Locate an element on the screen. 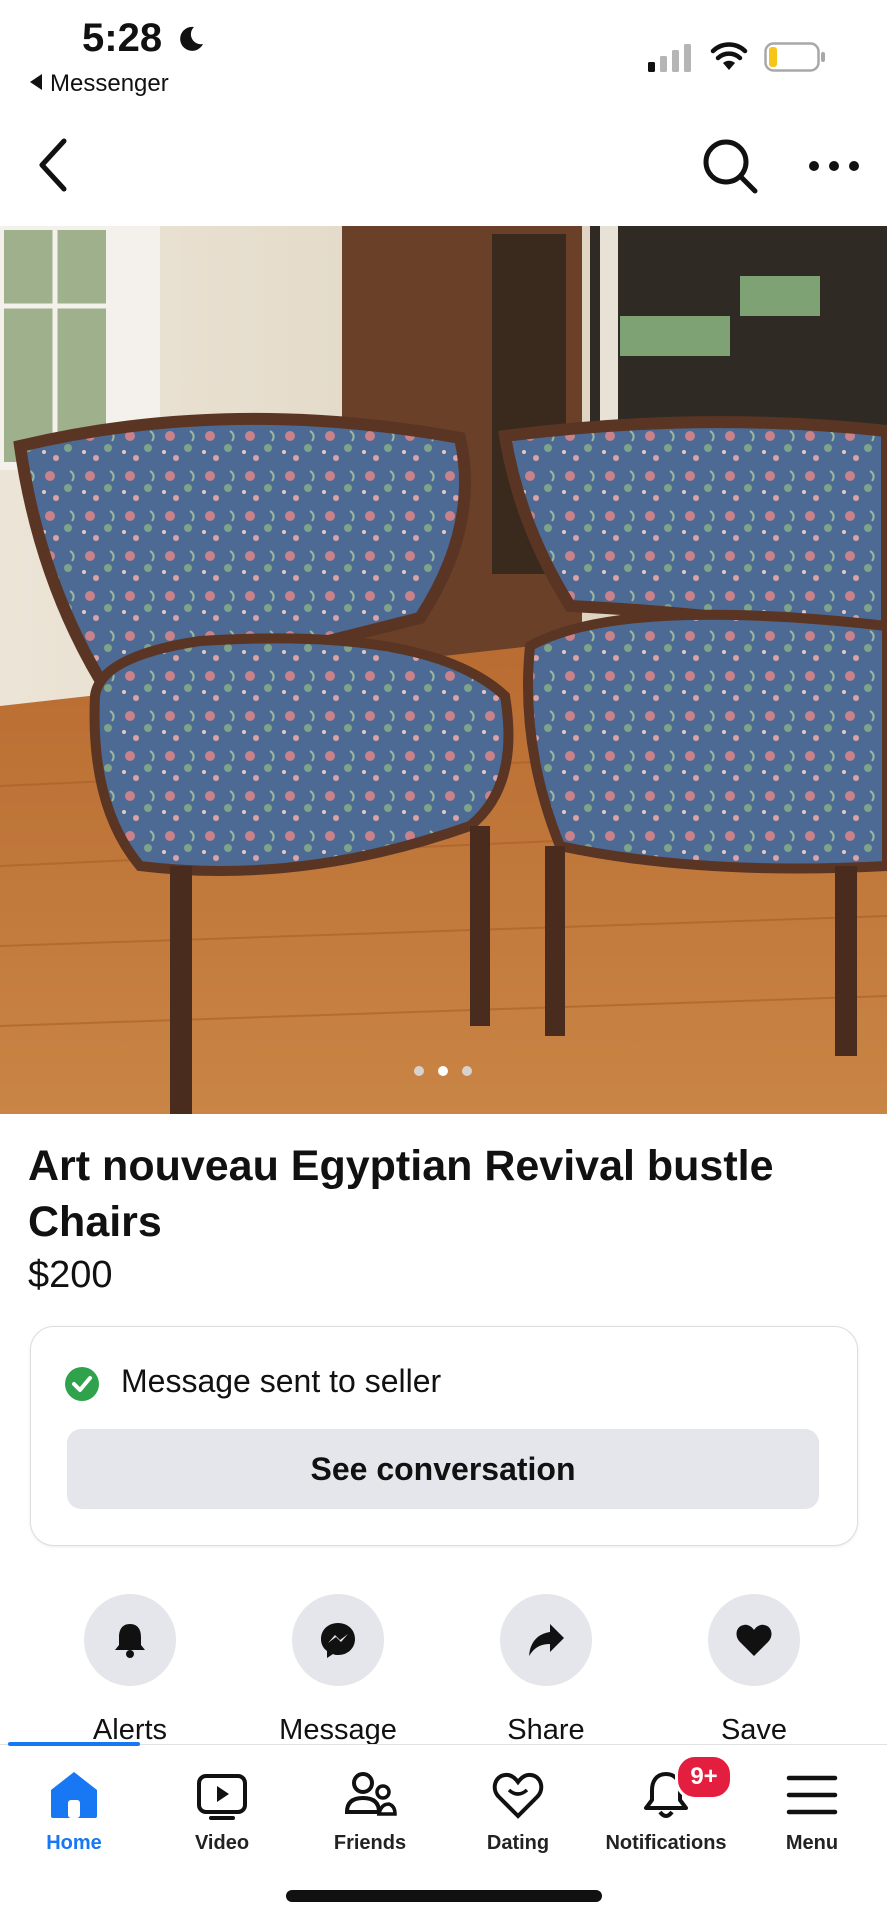 The image size is (887, 1920). alerts-button: Alerts is located at coordinates (130, 1670).